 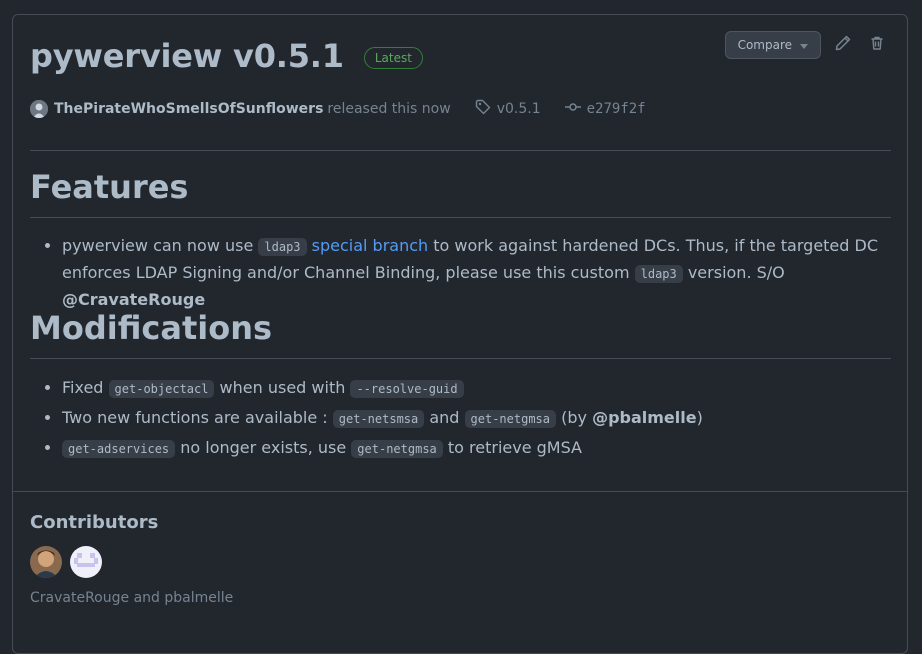 What do you see at coordinates (160, 245) in the screenshot?
I see `list-text: pywerview can now use` at bounding box center [160, 245].